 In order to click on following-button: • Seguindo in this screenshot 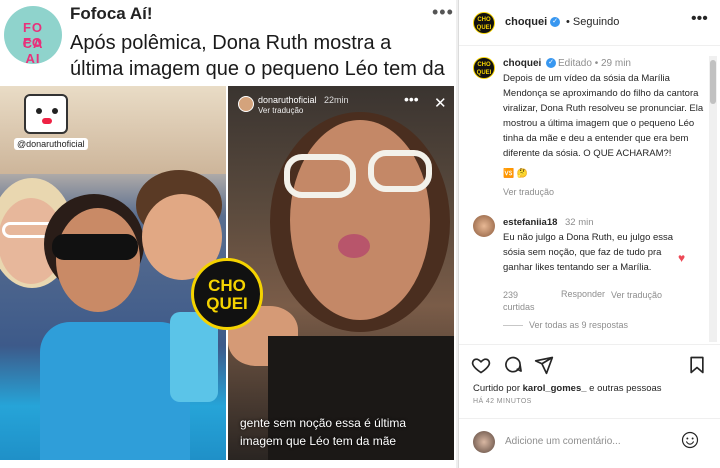, I will do `click(592, 22)`.